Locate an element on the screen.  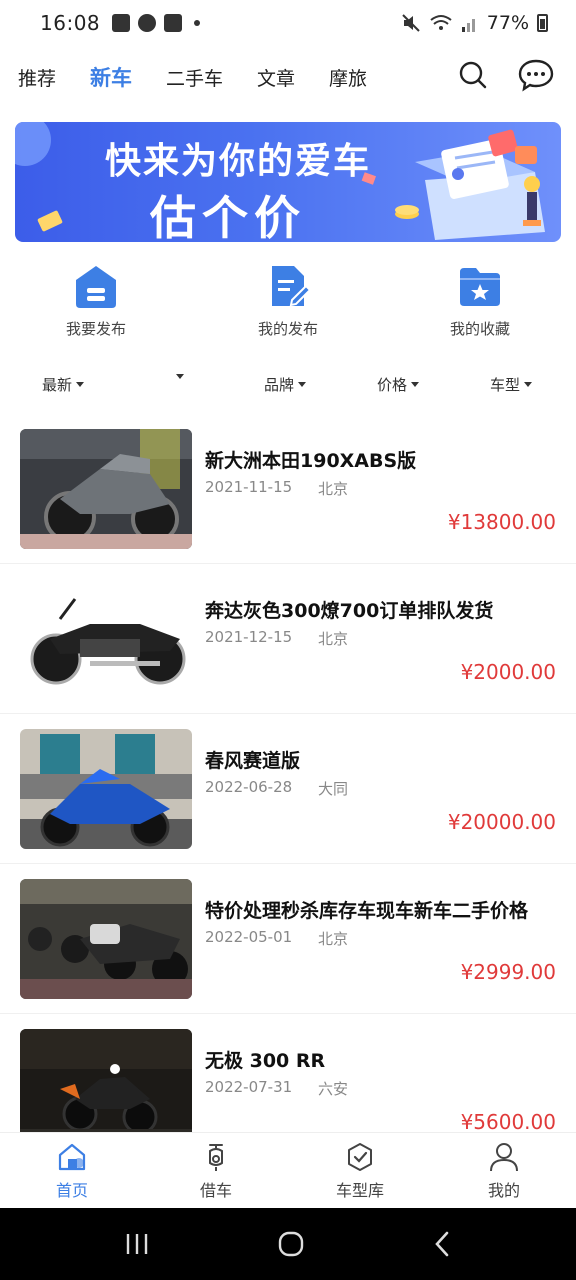
promo-banner: 快来为你的爱车 估个价 is located at coordinates (288, 182).